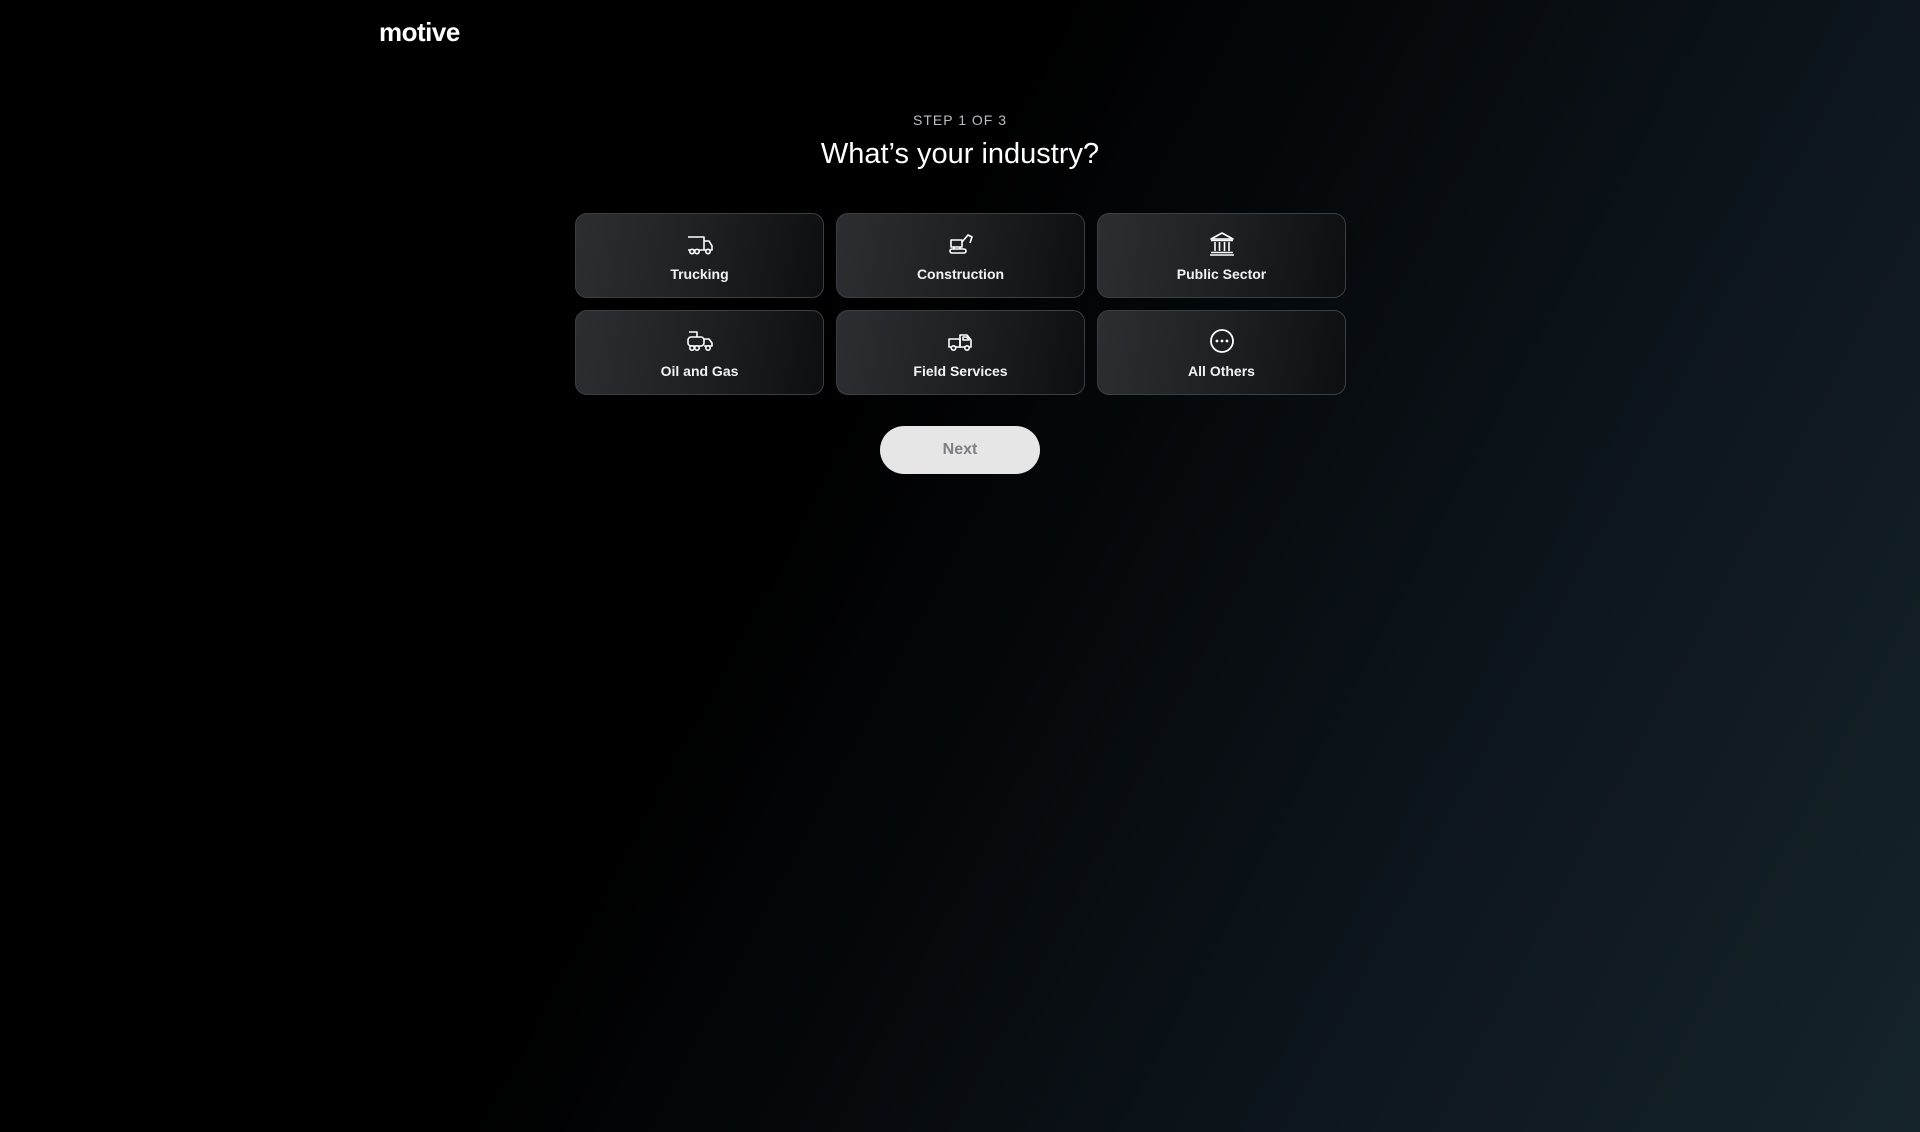 Image resolution: width=1920 pixels, height=1132 pixels. I want to click on service-truck-icon, so click(961, 341).